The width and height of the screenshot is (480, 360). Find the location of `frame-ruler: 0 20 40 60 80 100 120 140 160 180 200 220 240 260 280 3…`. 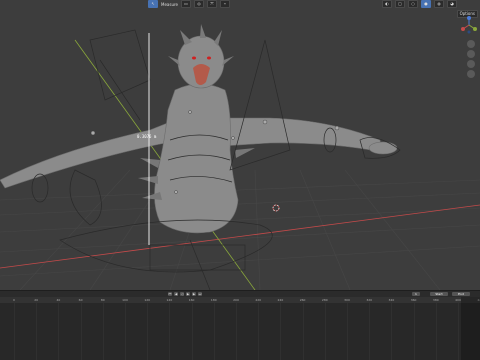

frame-ruler: 0 20 40 60 80 100 120 140 160 180 200 220 240 260 280 3… is located at coordinates (240, 300).